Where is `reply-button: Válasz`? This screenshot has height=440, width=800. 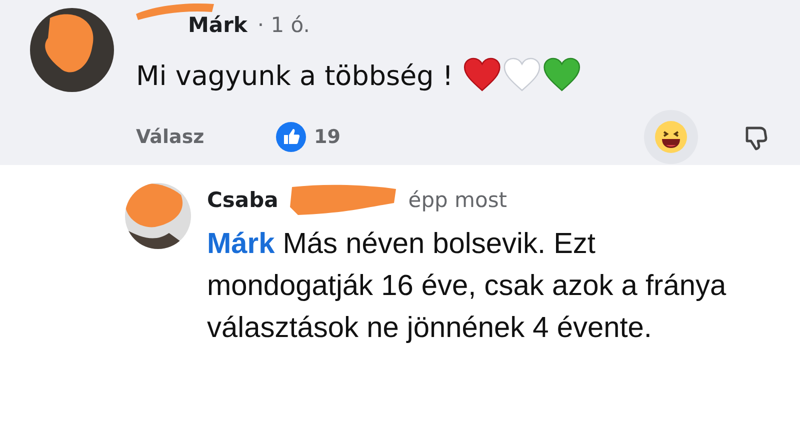
reply-button: Válasz is located at coordinates (206, 137).